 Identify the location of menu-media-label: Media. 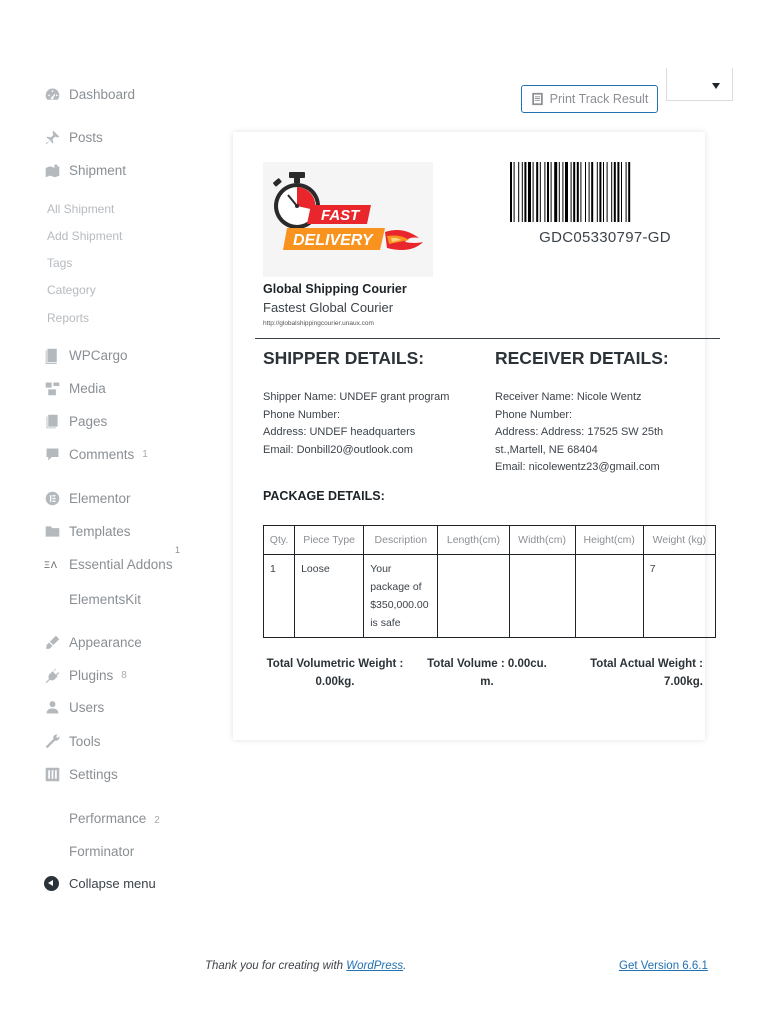
(87, 388).